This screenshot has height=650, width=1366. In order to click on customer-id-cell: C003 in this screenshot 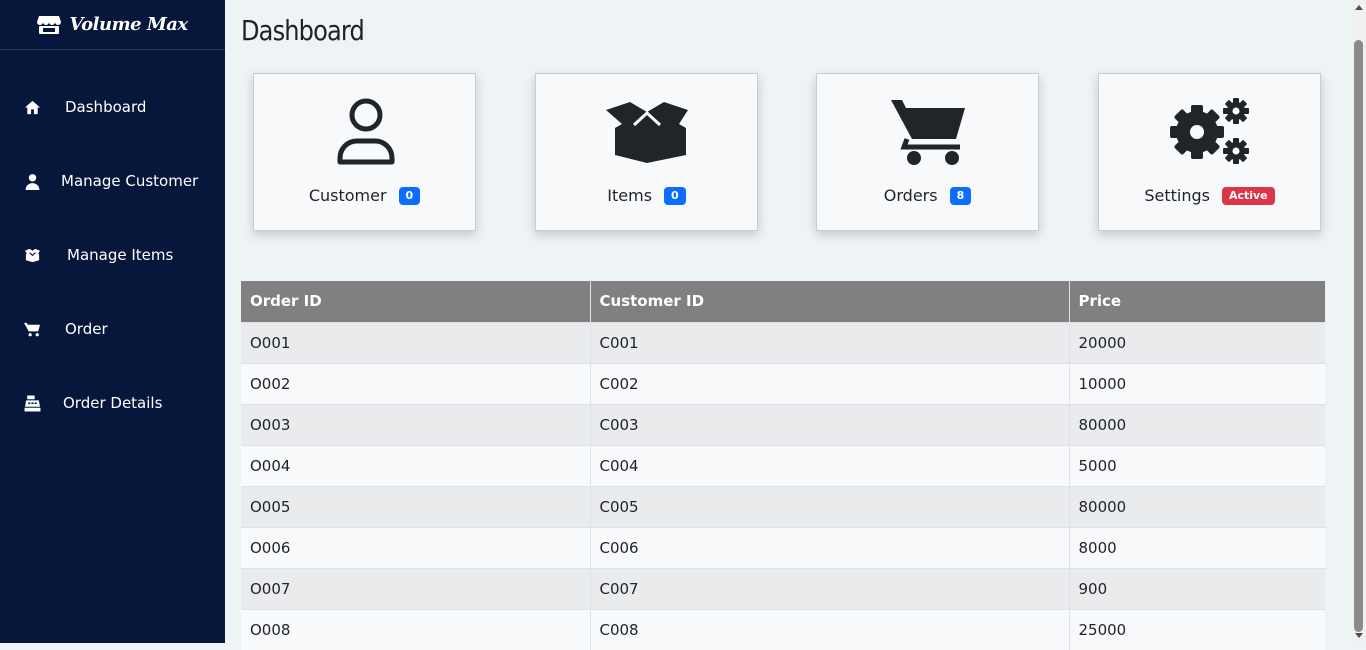, I will do `click(829, 424)`.